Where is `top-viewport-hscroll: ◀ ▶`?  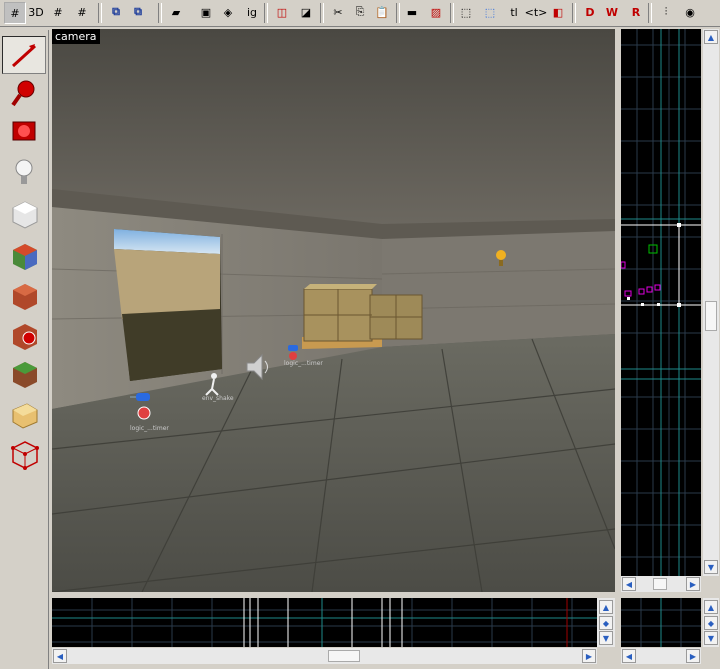
top-viewport-hscroll: ◀ ▶ is located at coordinates (324, 656).